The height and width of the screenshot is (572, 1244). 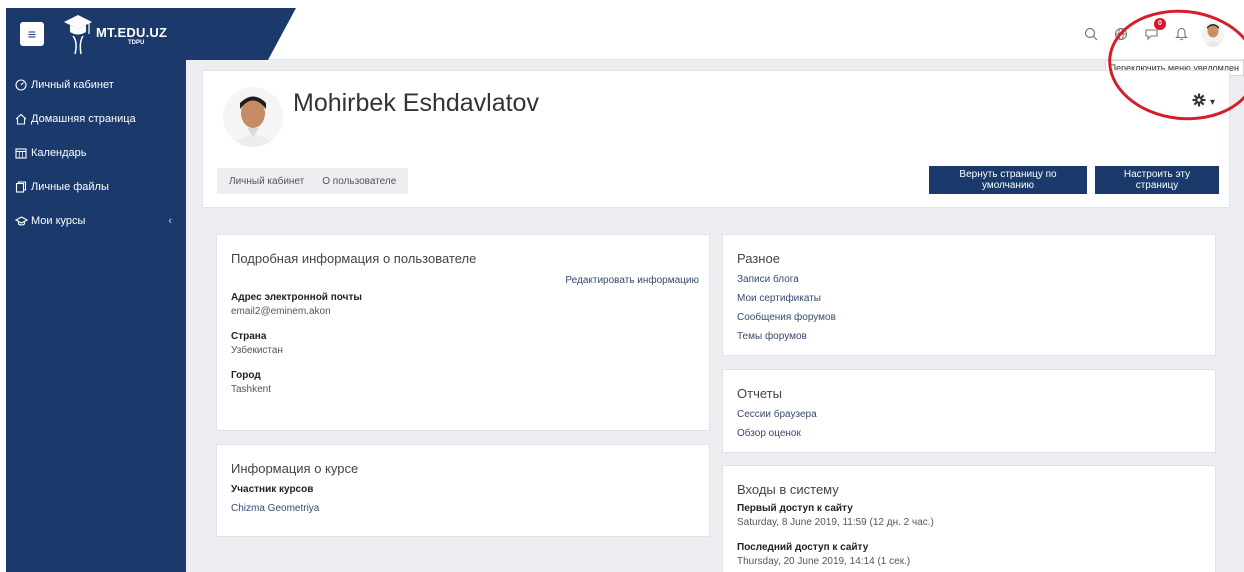 I want to click on city-value: Tashkent, so click(x=251, y=389).